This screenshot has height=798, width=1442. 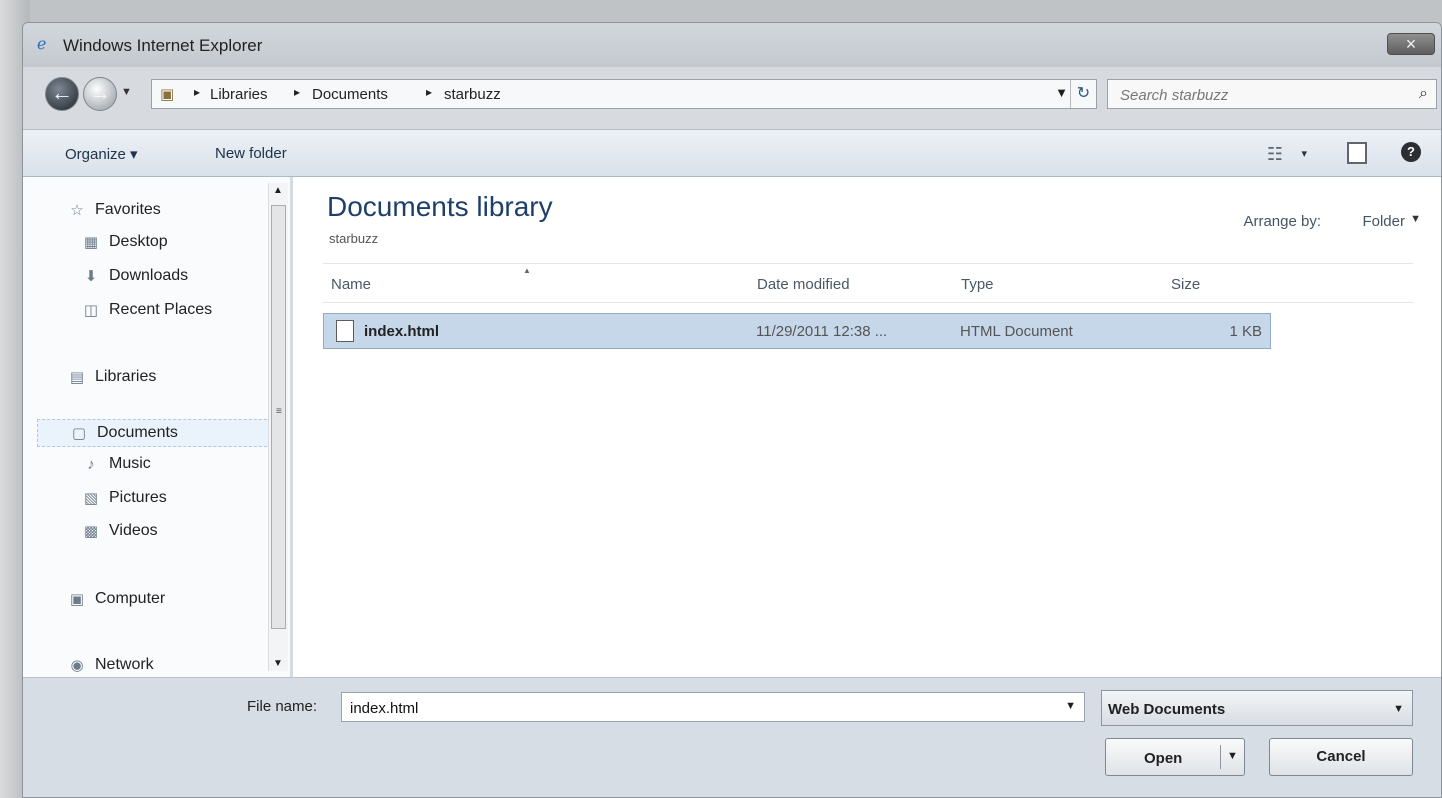 What do you see at coordinates (91, 242) in the screenshot?
I see `desktop-icon: ▦` at bounding box center [91, 242].